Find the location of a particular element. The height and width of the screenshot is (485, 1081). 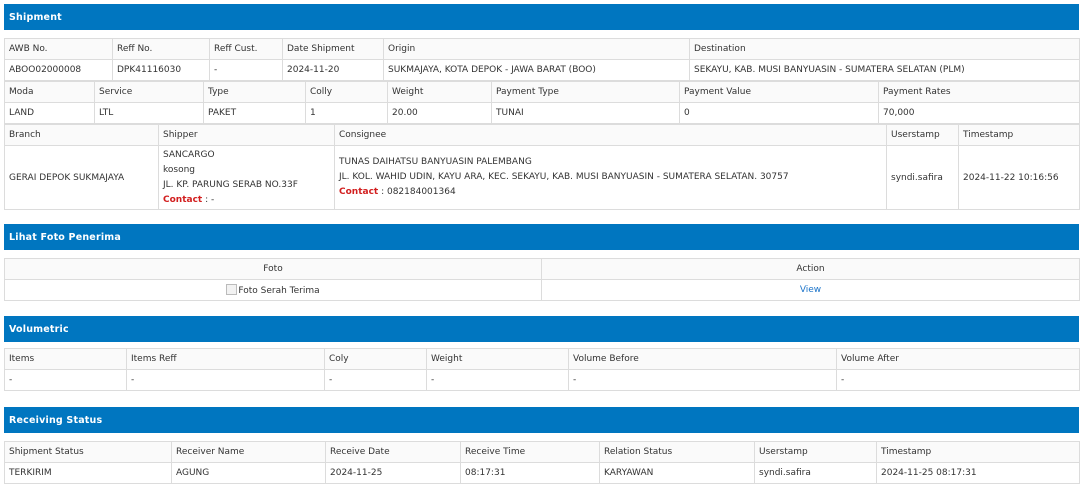

weight-value: 20.00 is located at coordinates (439, 113).